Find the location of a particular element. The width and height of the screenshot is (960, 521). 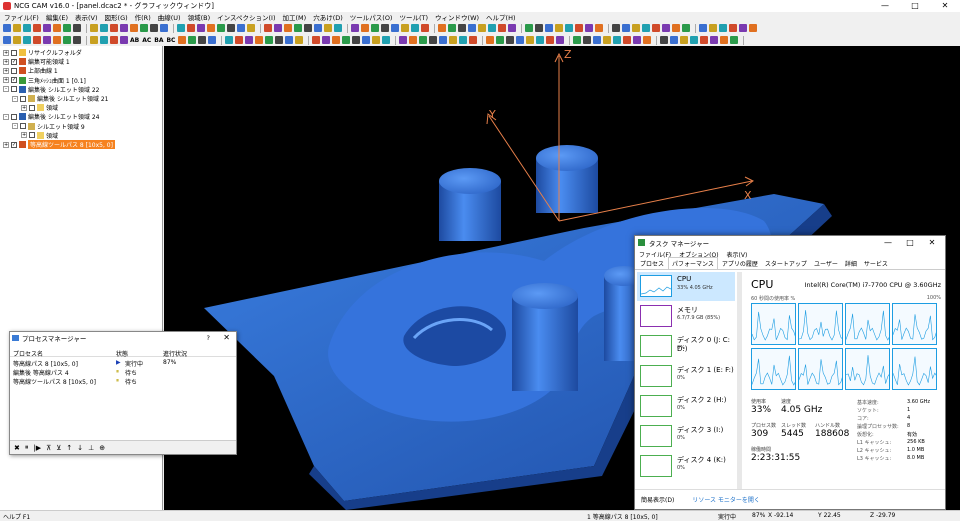

col-process-name: プロセス名 is located at coordinates (28, 353).